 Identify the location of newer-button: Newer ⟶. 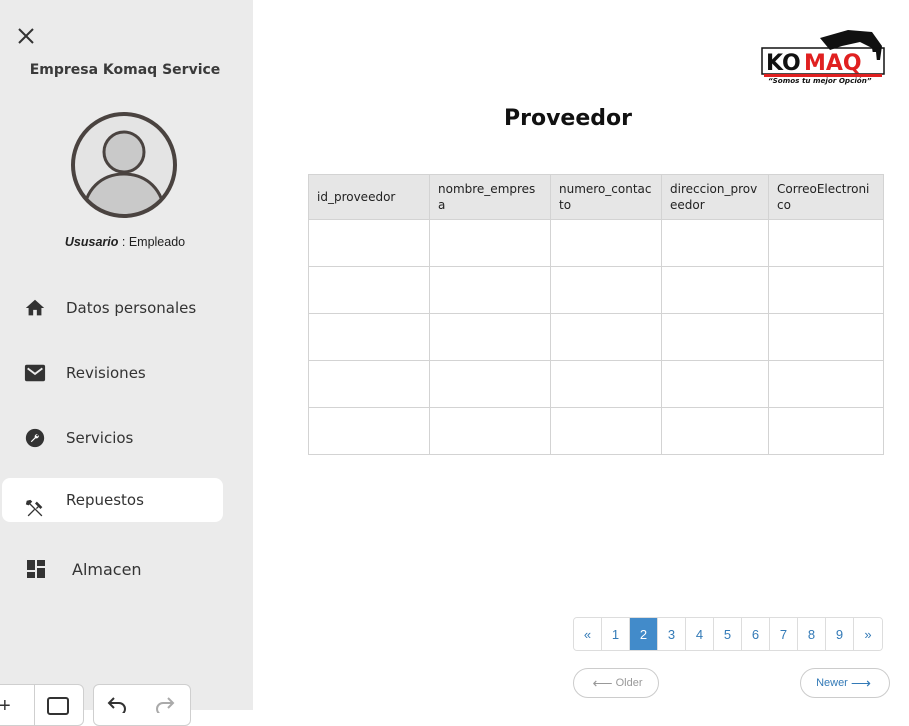
(845, 683).